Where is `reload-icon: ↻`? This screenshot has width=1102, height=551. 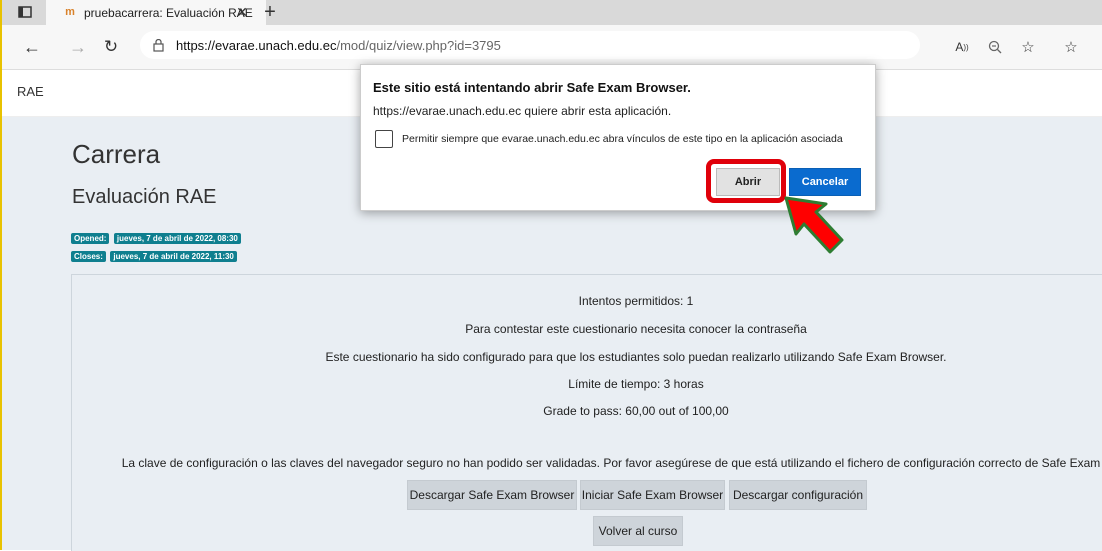
reload-icon: ↻ is located at coordinates (111, 47).